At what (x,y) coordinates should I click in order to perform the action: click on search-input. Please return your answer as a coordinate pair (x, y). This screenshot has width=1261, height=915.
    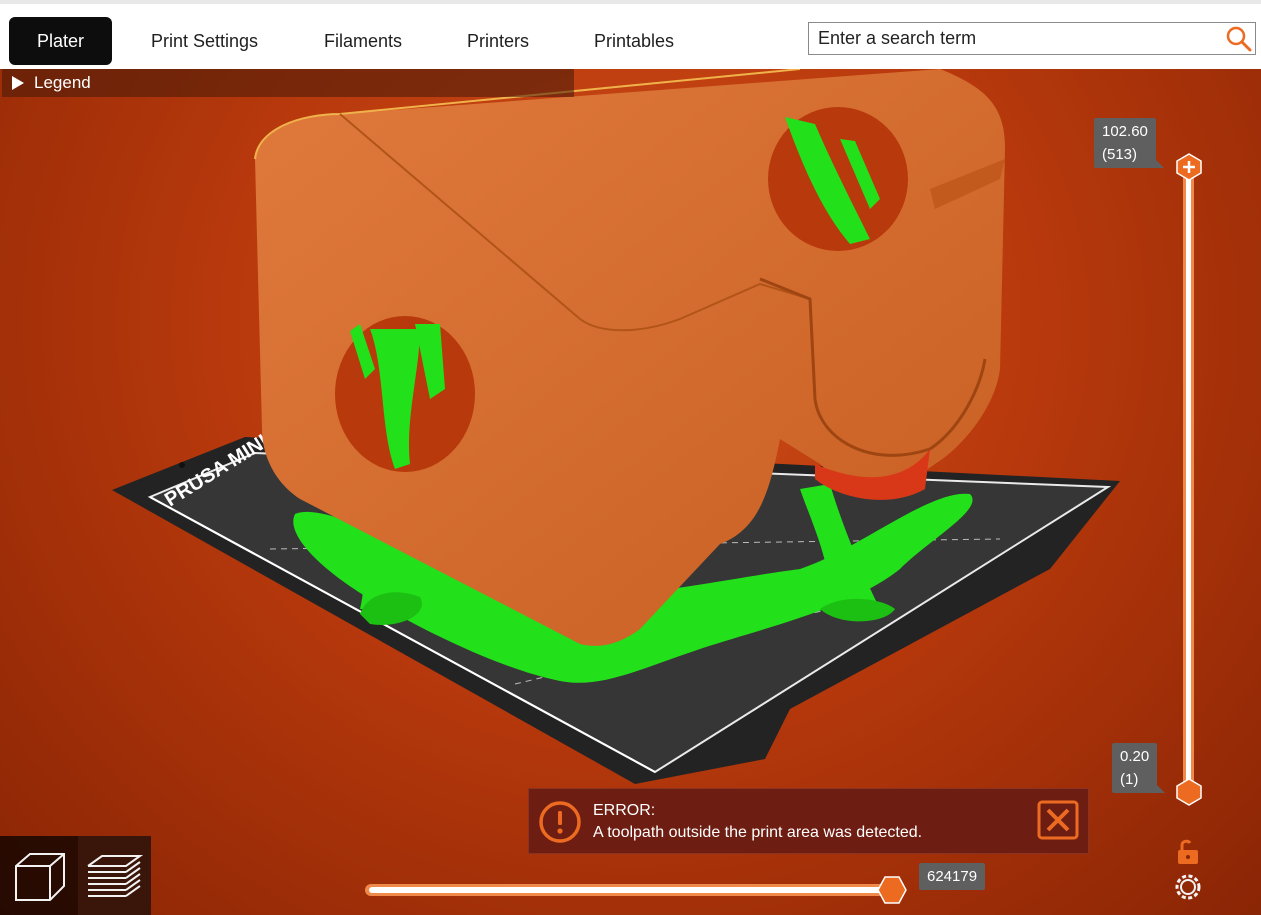
    Looking at the image, I should click on (1018, 38).